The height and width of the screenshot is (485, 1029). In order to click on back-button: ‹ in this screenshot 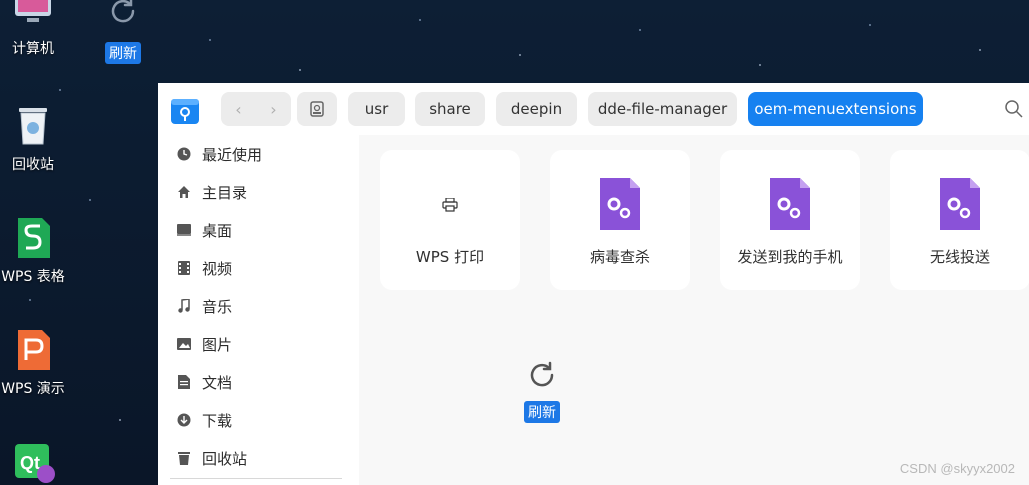, I will do `click(238, 109)`.